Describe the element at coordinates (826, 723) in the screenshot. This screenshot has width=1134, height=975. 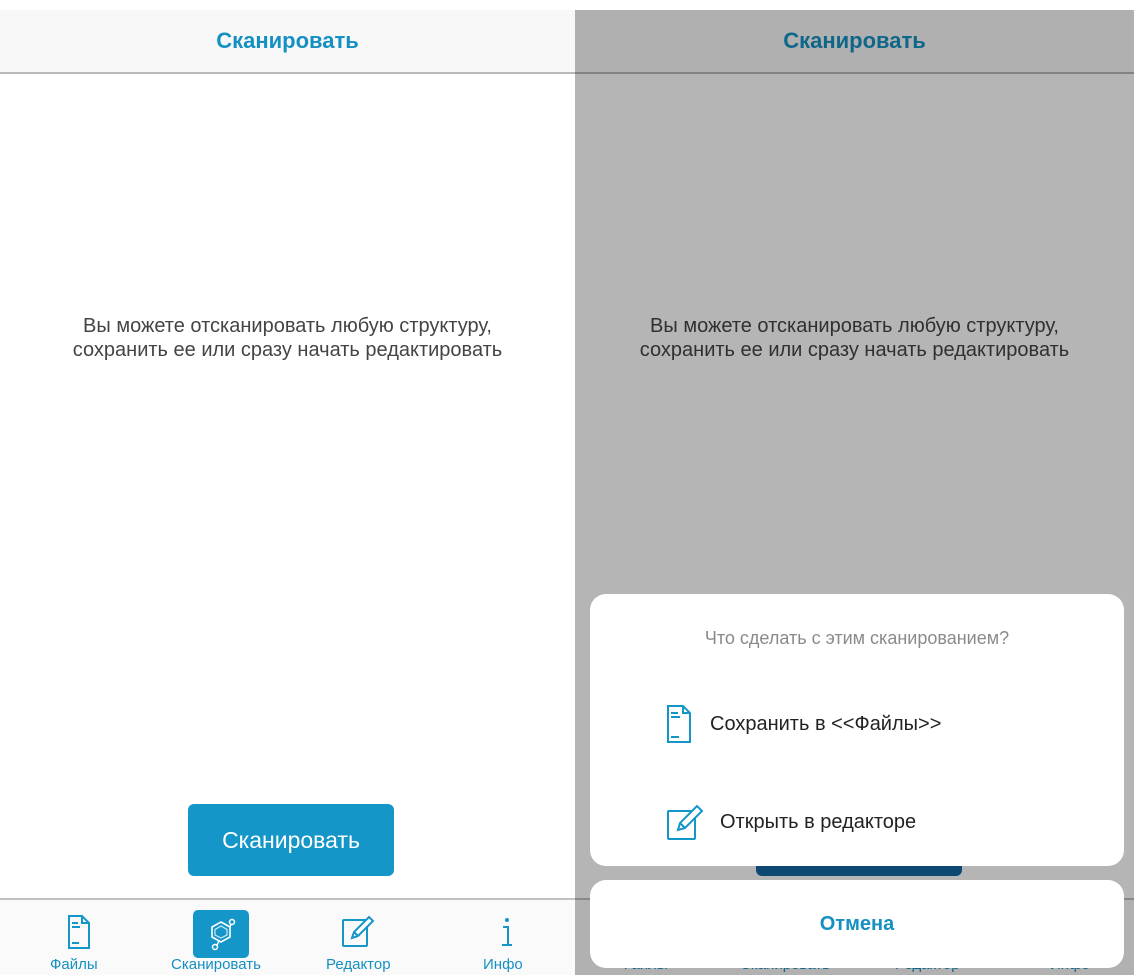
I see `save-to-files-label: Сохранить в <<Файлы>>` at that location.